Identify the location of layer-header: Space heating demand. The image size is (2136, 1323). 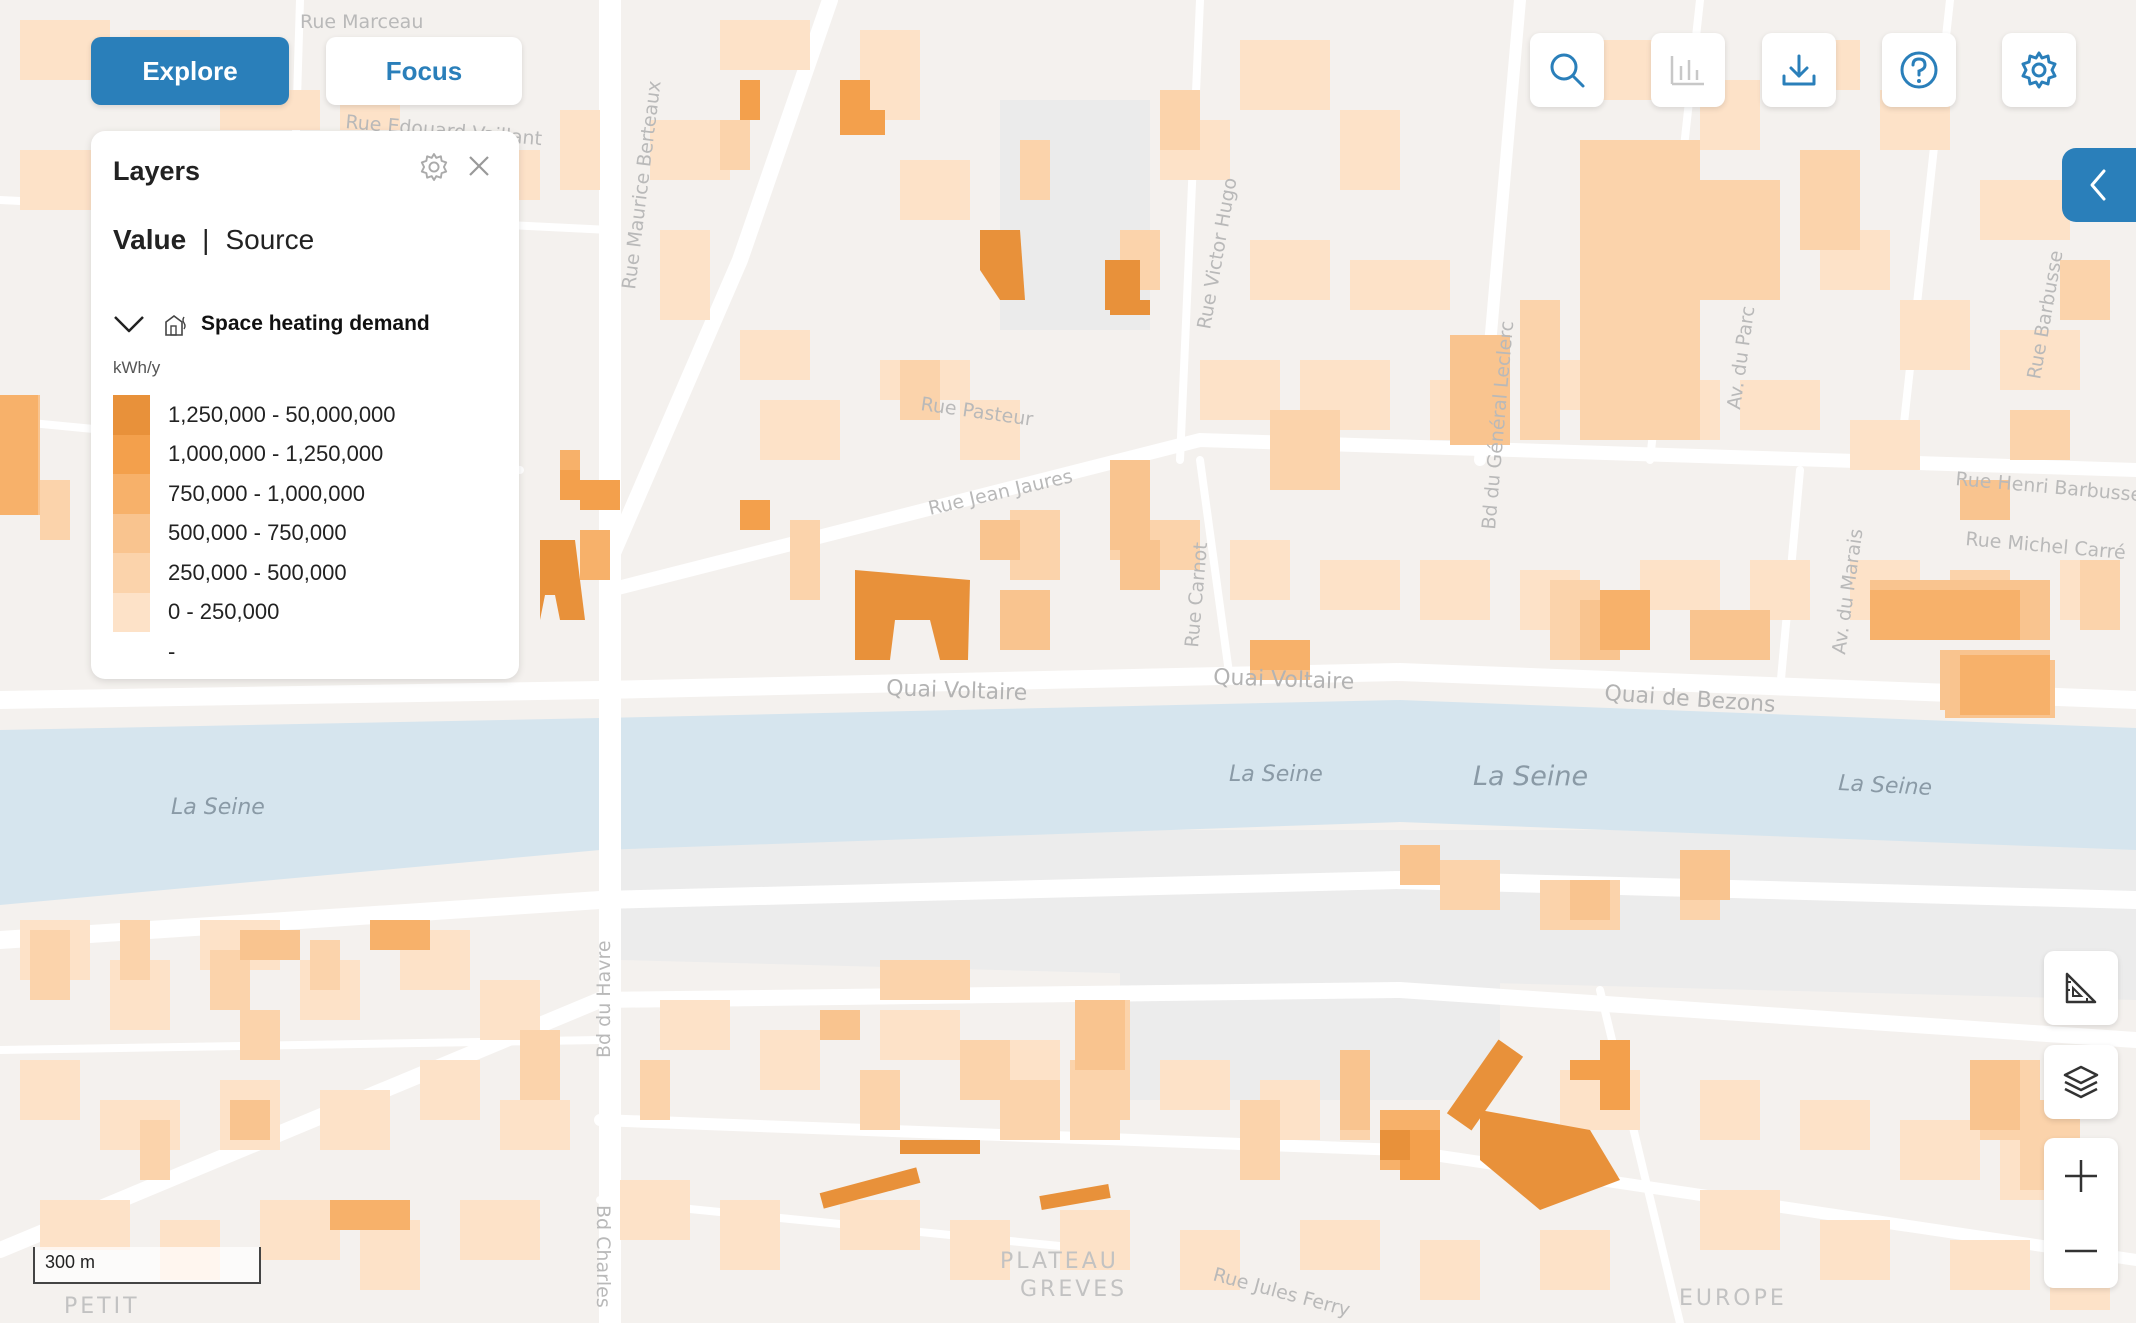
(271, 324).